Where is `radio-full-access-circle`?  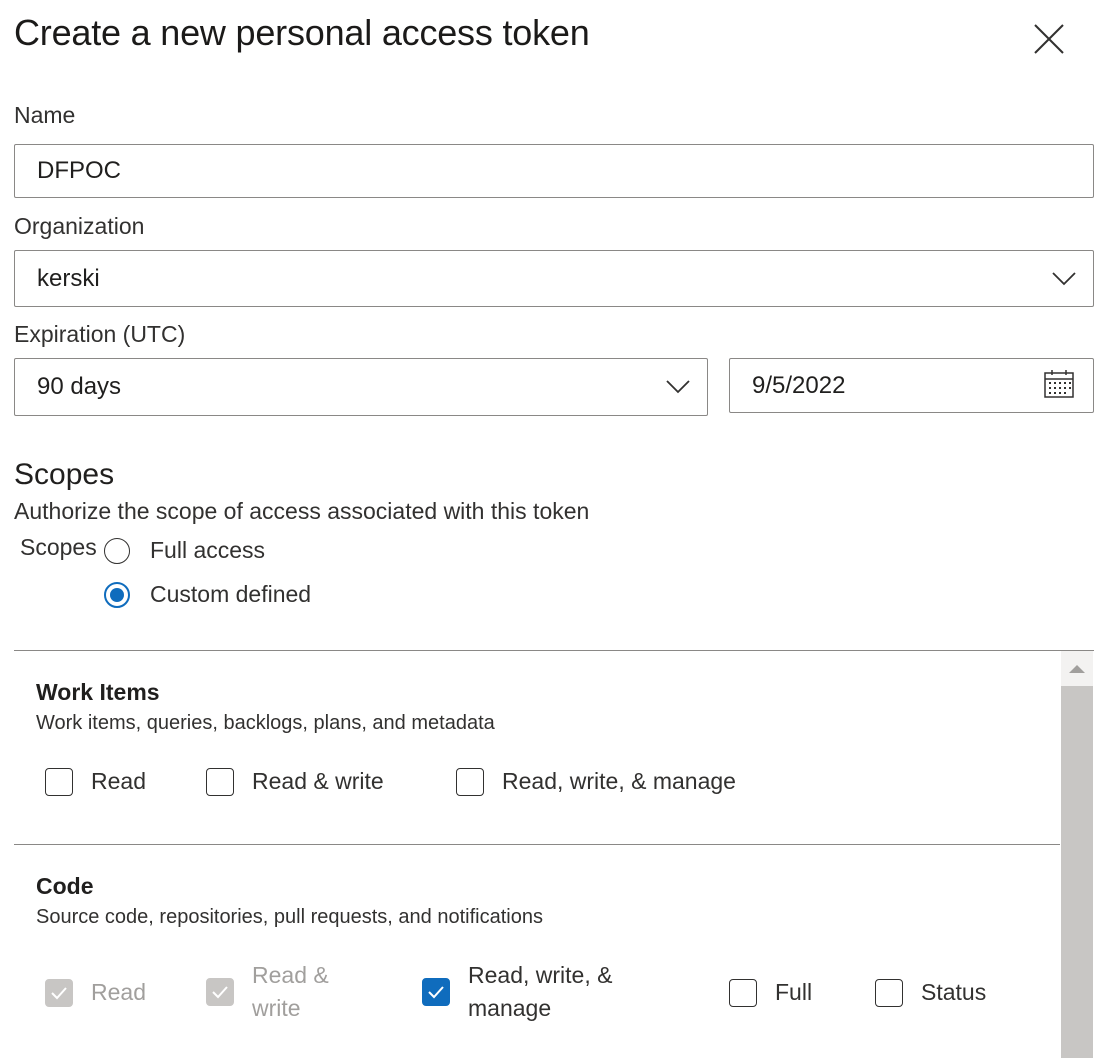
radio-full-access-circle is located at coordinates (117, 550).